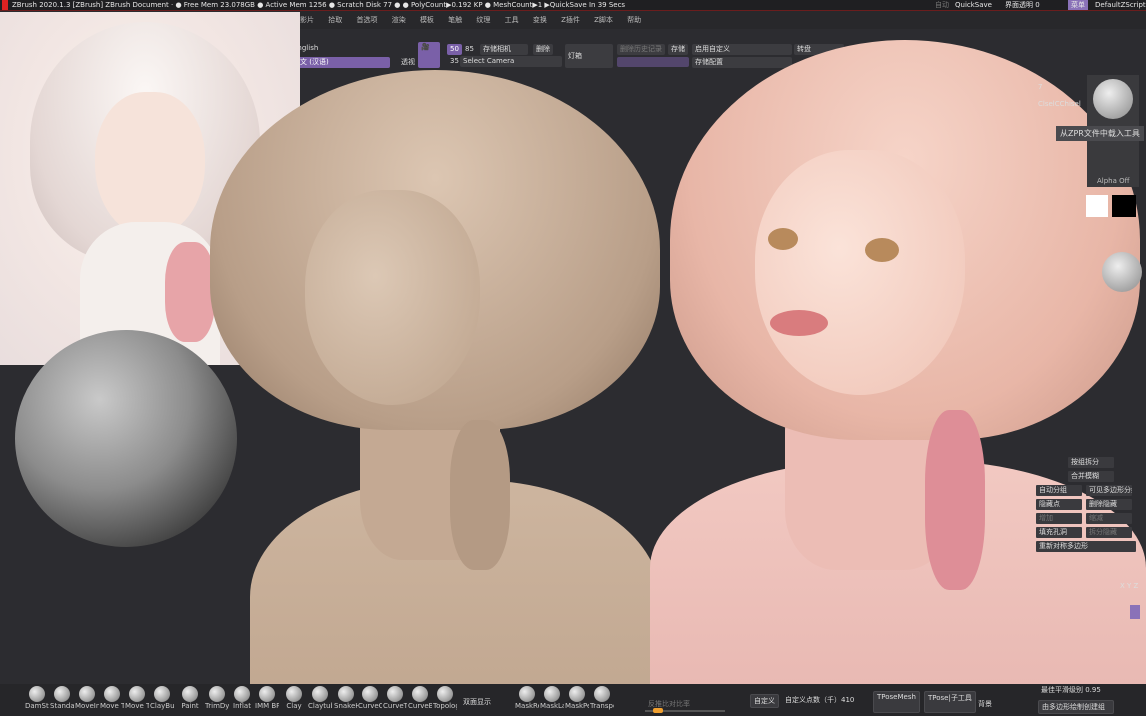  I want to click on material-sphere-preview, so click(126, 438).